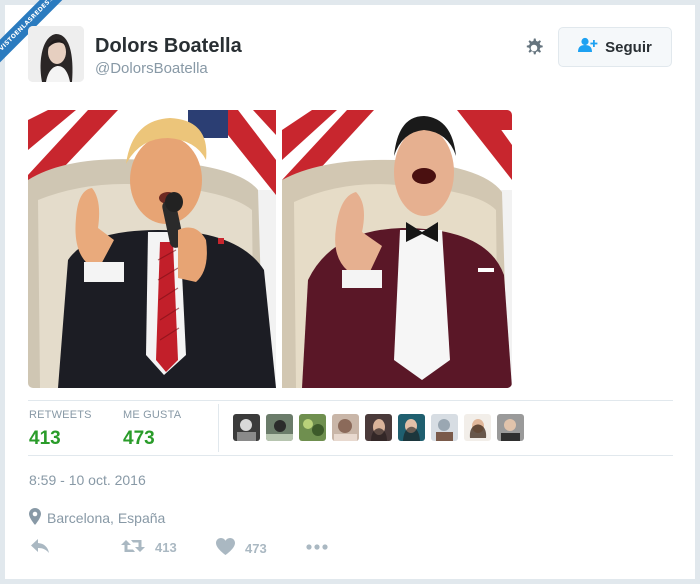  What do you see at coordinates (241, 548) in the screenshot?
I see `like-button: 473` at bounding box center [241, 548].